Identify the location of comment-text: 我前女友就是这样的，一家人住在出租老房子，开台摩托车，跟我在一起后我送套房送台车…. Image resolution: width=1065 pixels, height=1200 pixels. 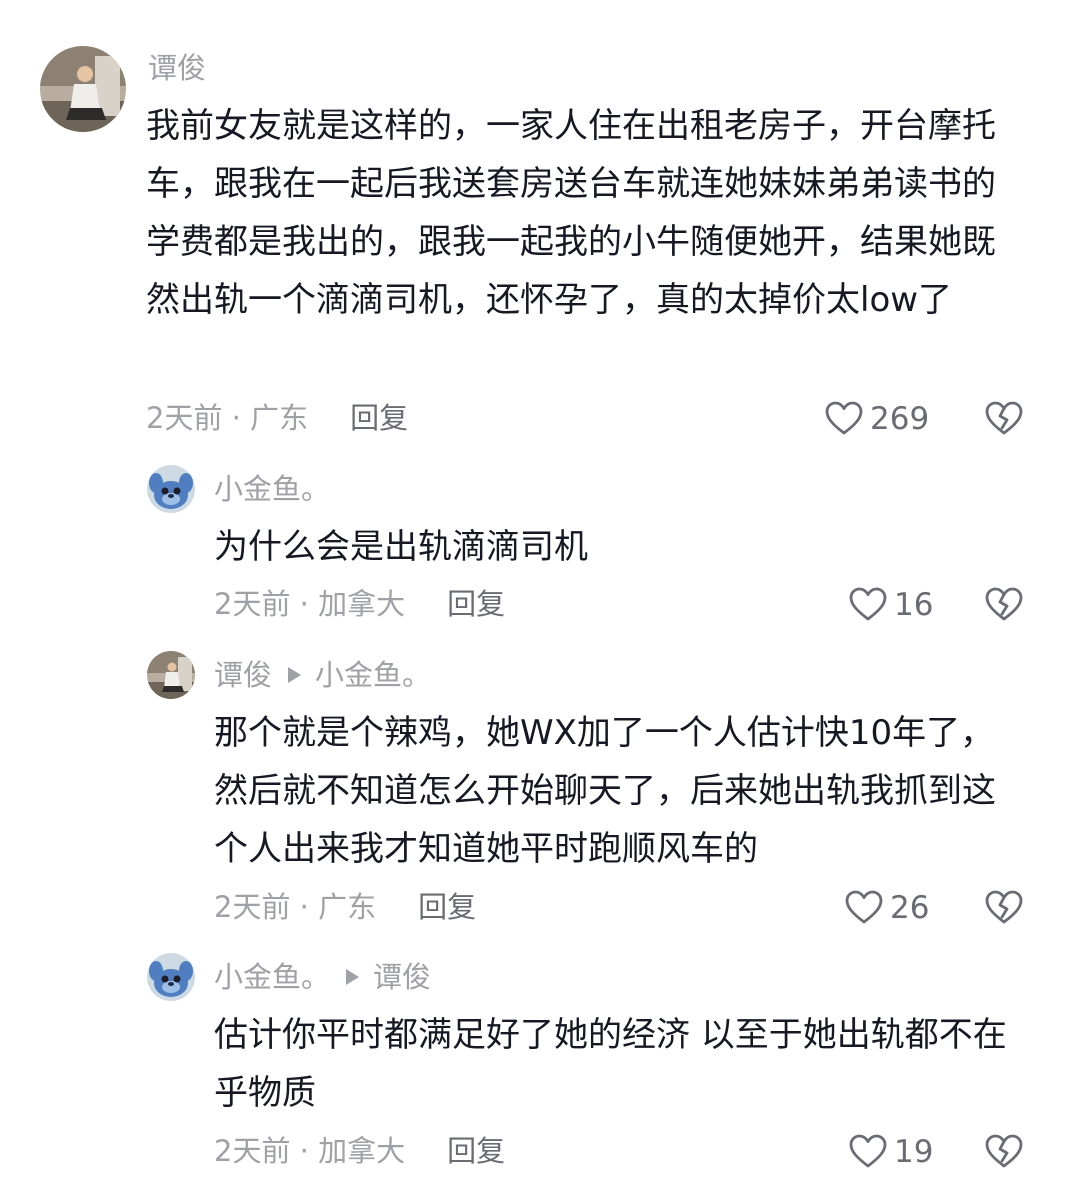
(571, 213).